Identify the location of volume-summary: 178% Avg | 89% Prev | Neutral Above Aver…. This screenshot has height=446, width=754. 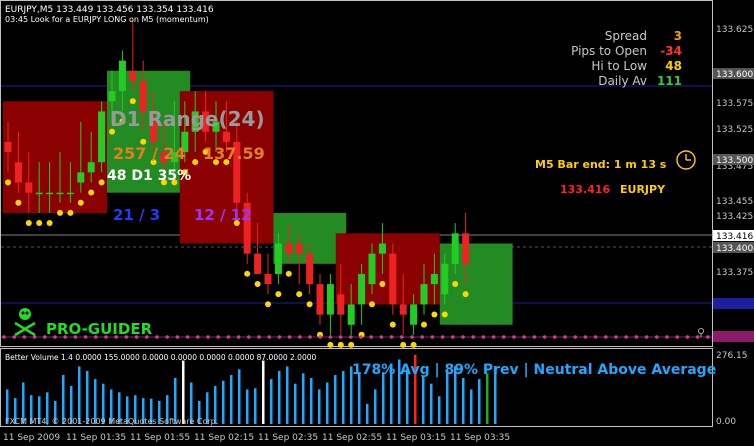
(534, 370).